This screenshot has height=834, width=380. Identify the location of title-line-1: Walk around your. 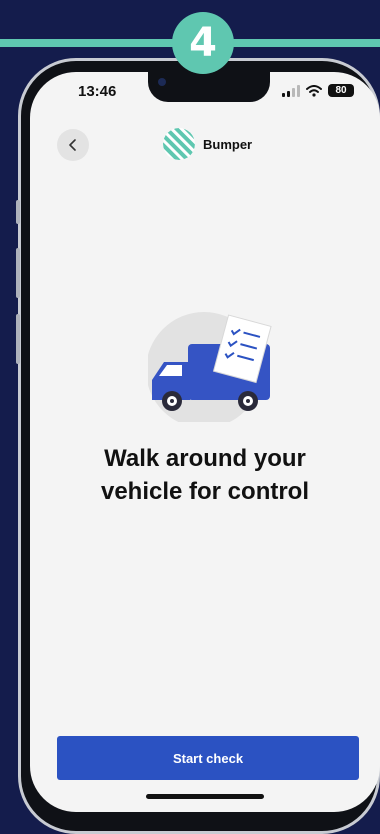
(205, 458).